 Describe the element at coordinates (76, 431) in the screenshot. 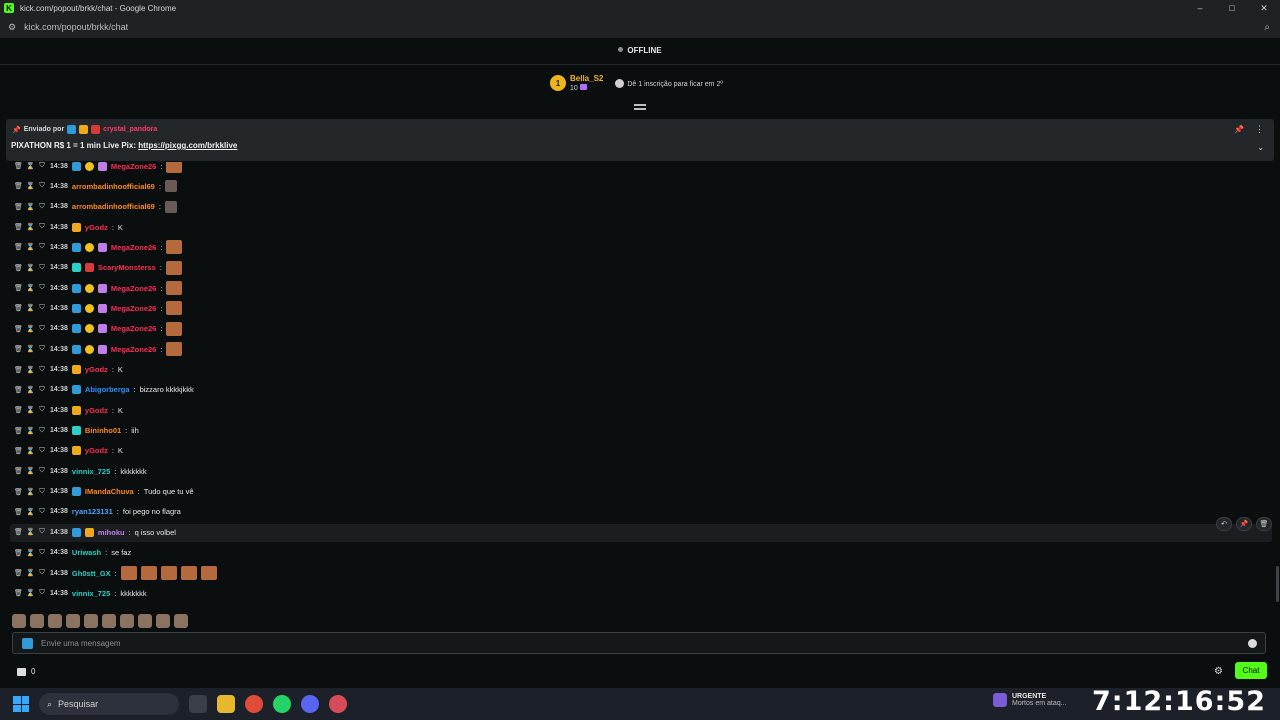

I see `chat-message: 🗑 ⌛ ⛉ 14:38 Bininho01: iih` at that location.